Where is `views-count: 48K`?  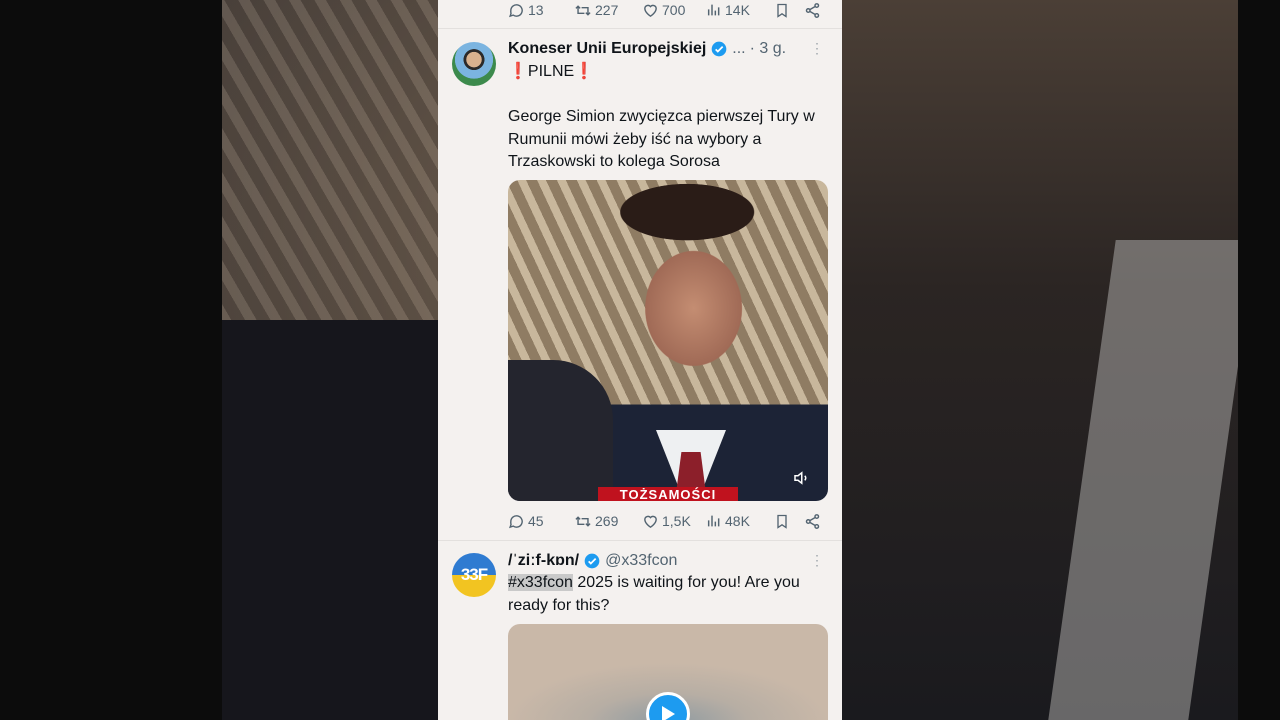
views-count: 48K is located at coordinates (737, 521).